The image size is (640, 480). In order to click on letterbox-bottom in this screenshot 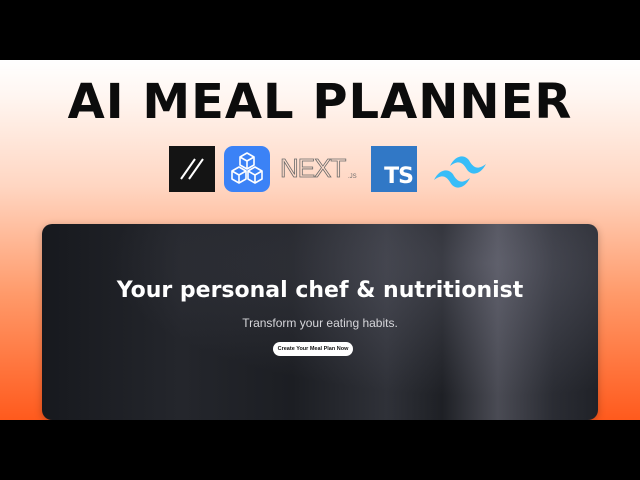, I will do `click(320, 450)`.